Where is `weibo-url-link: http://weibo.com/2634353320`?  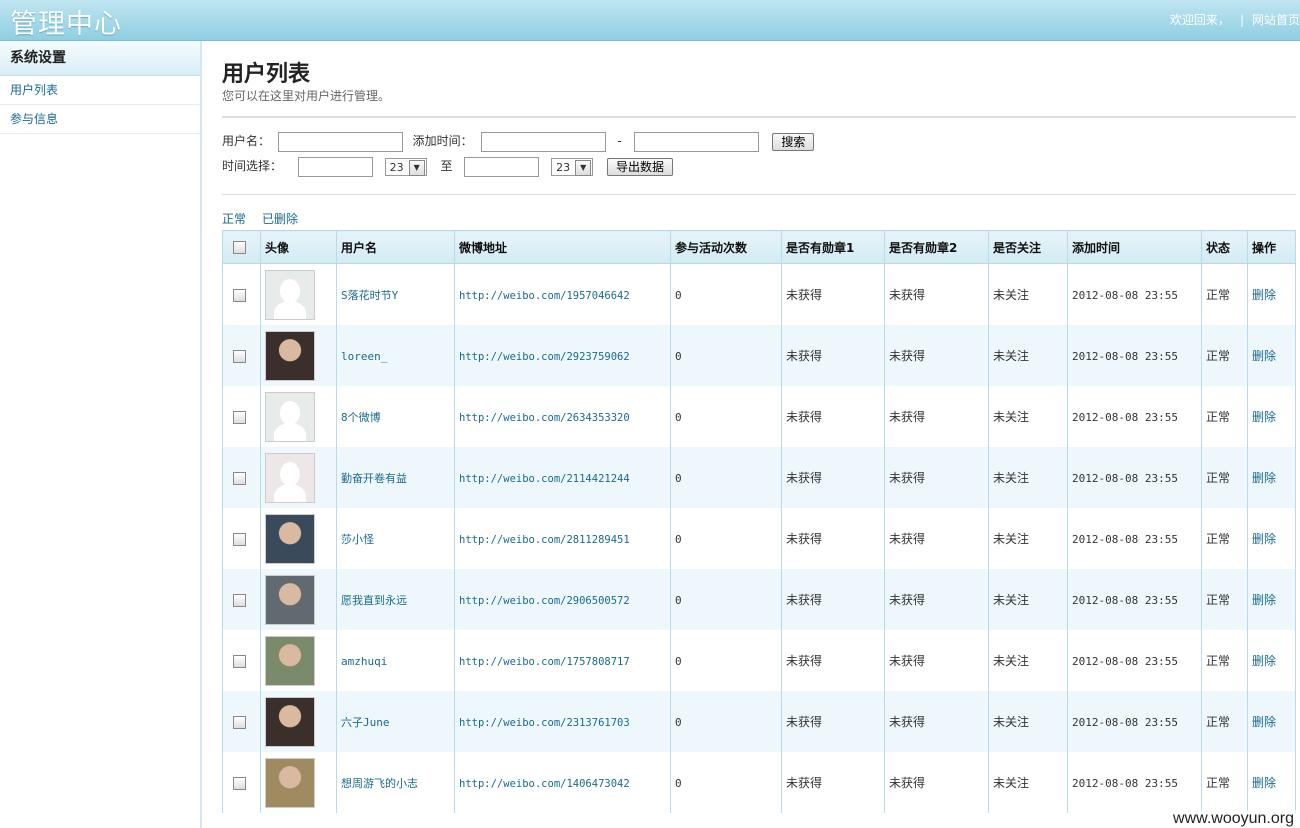 weibo-url-link: http://weibo.com/2634353320 is located at coordinates (544, 418).